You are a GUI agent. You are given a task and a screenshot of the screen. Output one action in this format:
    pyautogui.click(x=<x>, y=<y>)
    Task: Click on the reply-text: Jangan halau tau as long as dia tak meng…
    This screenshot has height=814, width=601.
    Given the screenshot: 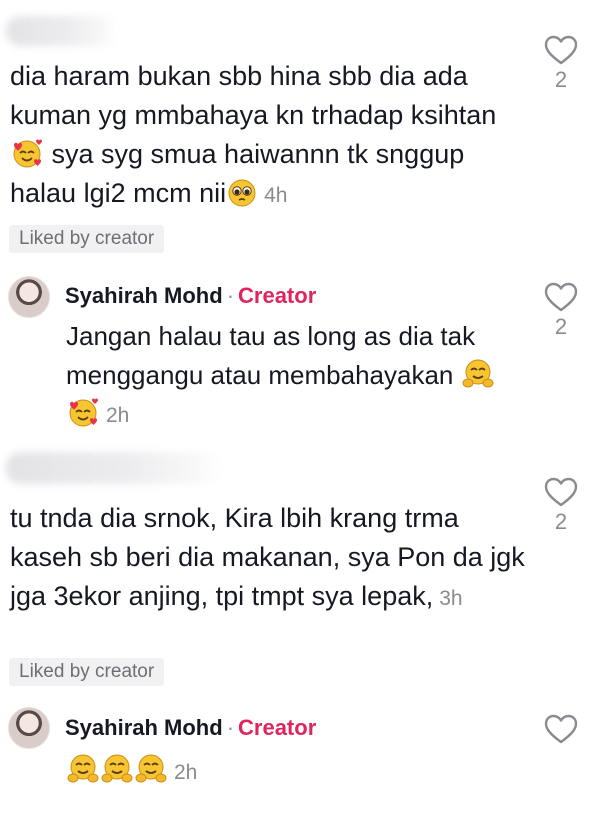 What is the action you would take?
    pyautogui.click(x=286, y=376)
    